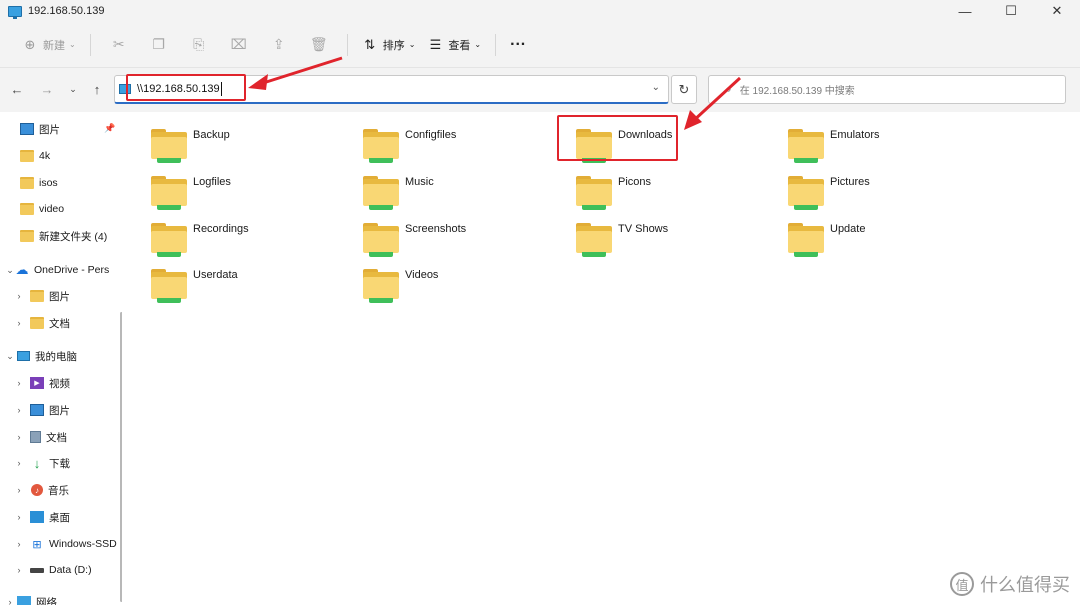  Describe the element at coordinates (295, 73) in the screenshot. I see `arrow-to-address` at that location.